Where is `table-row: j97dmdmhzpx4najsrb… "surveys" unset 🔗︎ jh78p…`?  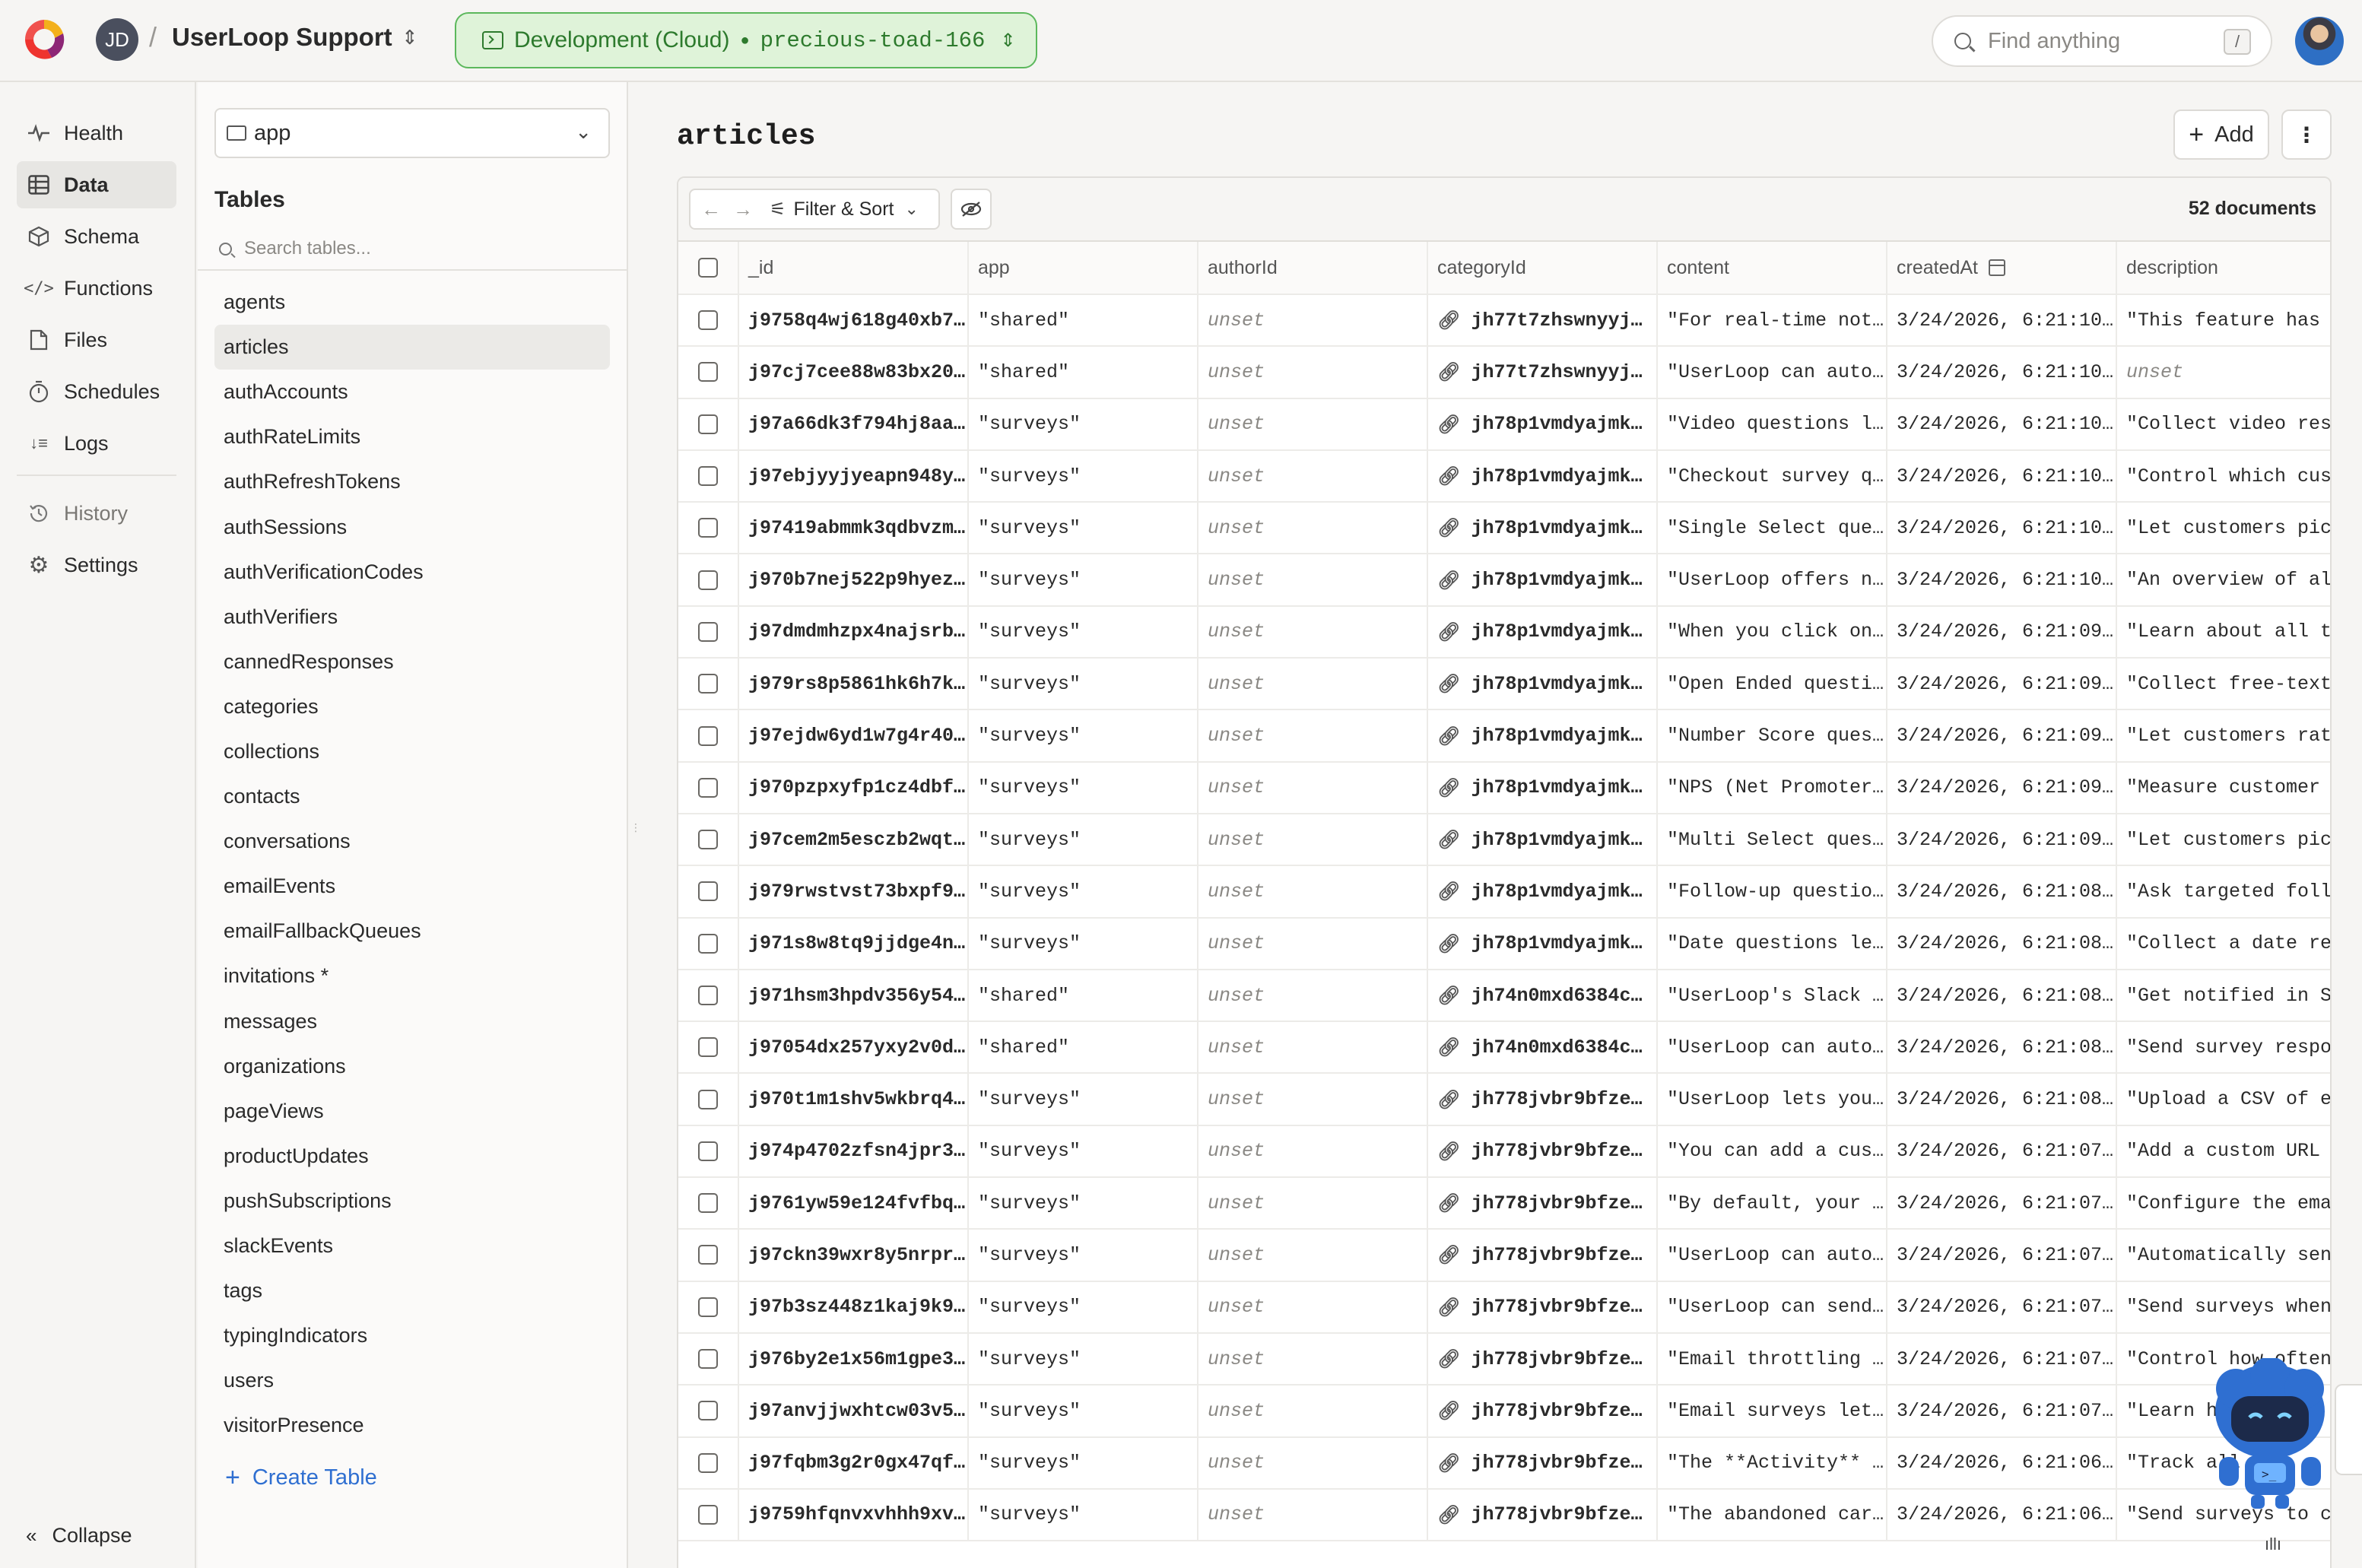
table-row: j97dmdmhzpx4najsrb… "surveys" unset 🔗︎ jh78p… is located at coordinates (1504, 633).